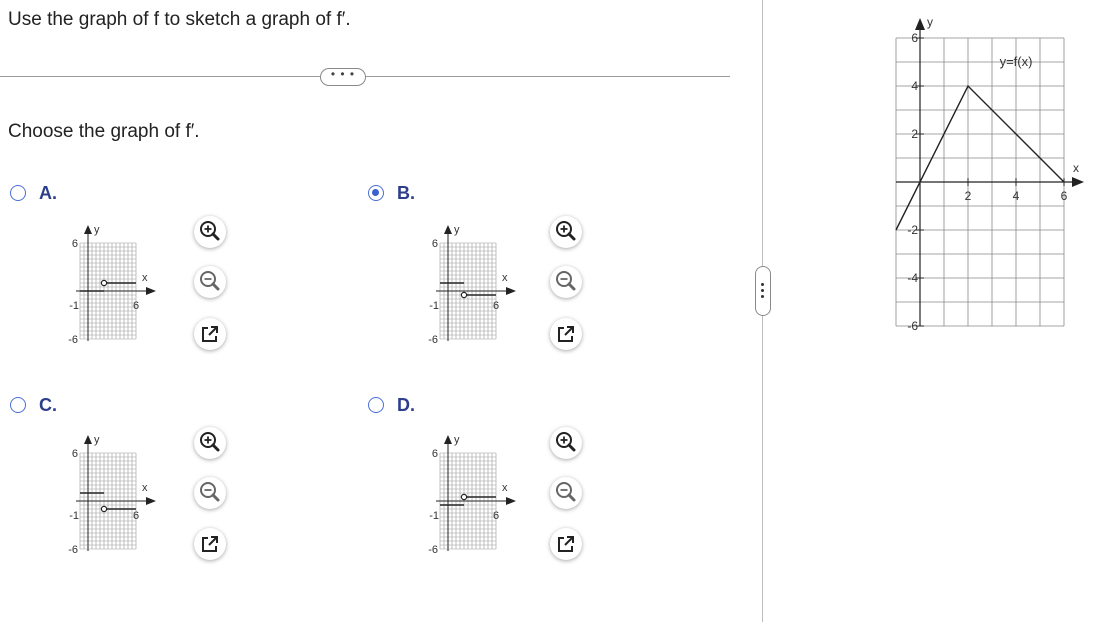 The width and height of the screenshot is (1102, 628). What do you see at coordinates (343, 77) in the screenshot?
I see `expand-button: • • •` at bounding box center [343, 77].